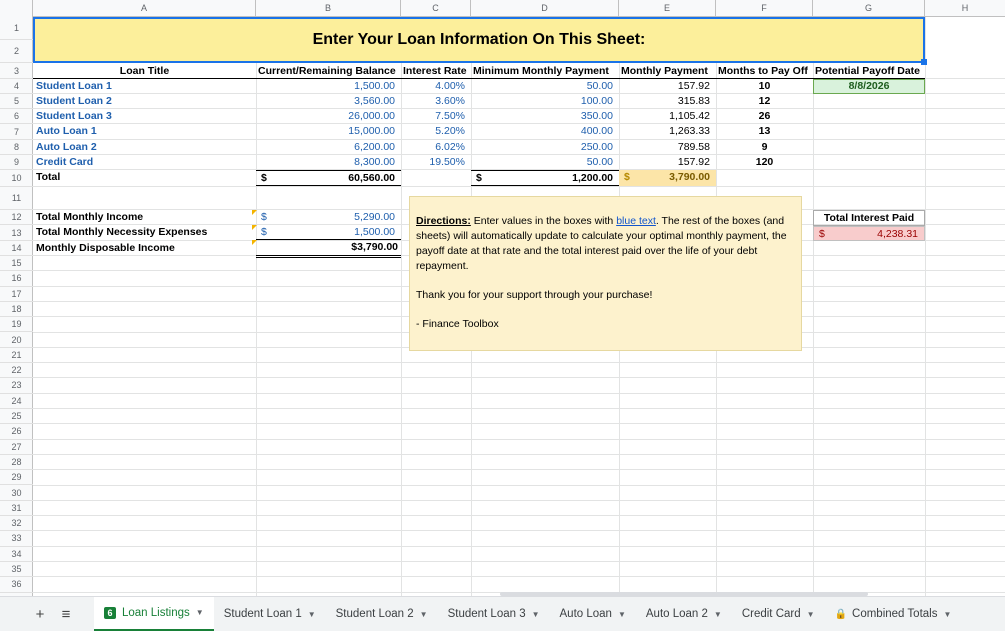  Describe the element at coordinates (764, 131) in the screenshot. I see `loan-months-cell: 13` at that location.